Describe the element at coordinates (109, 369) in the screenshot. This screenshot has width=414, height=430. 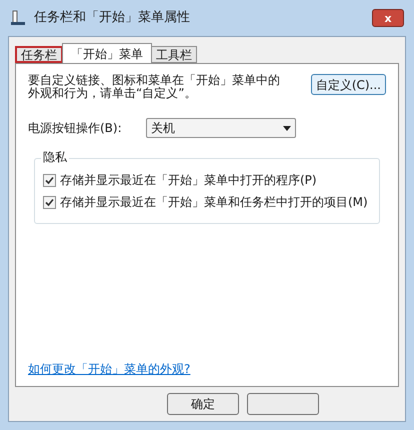
I see `help-link: 如何更改「开始」菜单的外观?` at that location.